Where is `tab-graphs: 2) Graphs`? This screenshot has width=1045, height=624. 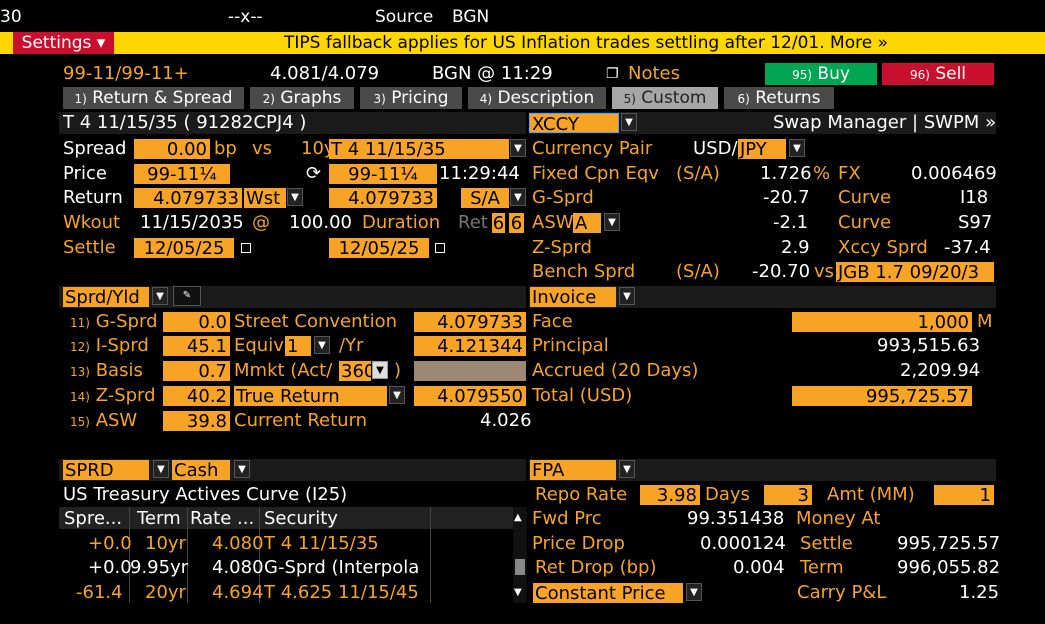
tab-graphs: 2) Graphs is located at coordinates (302, 98).